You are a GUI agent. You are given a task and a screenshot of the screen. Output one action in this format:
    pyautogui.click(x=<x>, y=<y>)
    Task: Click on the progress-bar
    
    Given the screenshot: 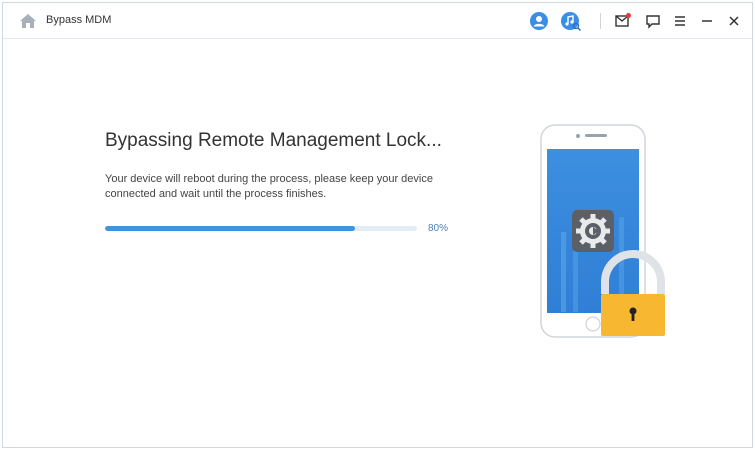 What is the action you would take?
    pyautogui.click(x=261, y=228)
    